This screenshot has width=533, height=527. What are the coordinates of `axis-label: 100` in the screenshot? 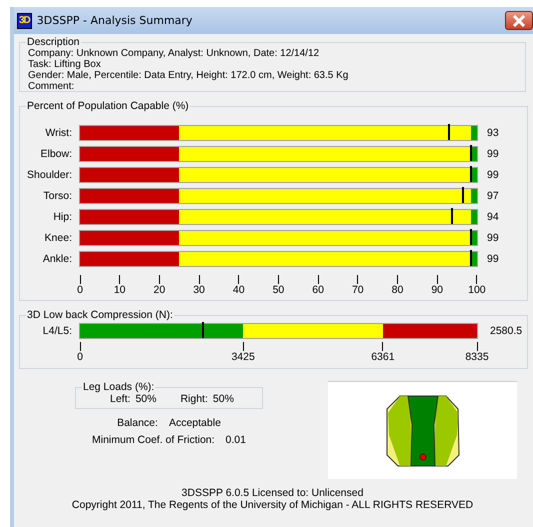 It's located at (477, 290).